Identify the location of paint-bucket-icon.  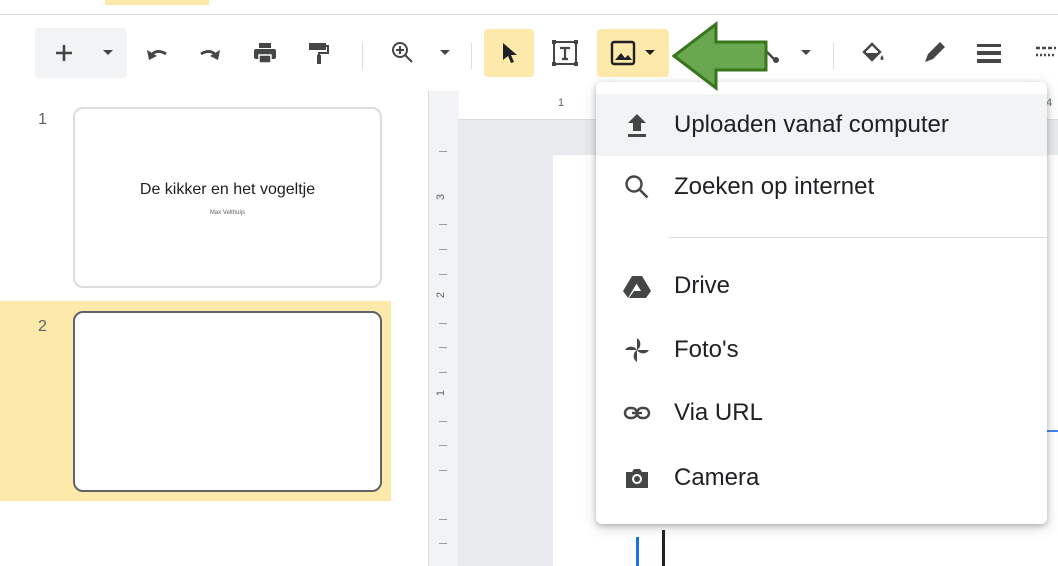
(873, 52).